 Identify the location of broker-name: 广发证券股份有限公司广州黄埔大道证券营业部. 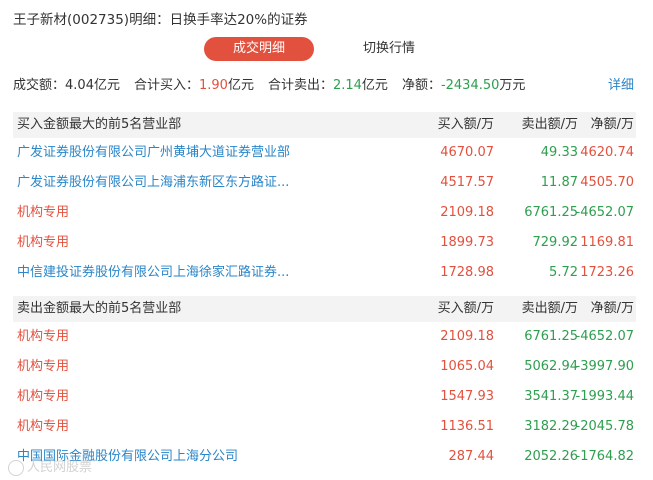
(153, 153).